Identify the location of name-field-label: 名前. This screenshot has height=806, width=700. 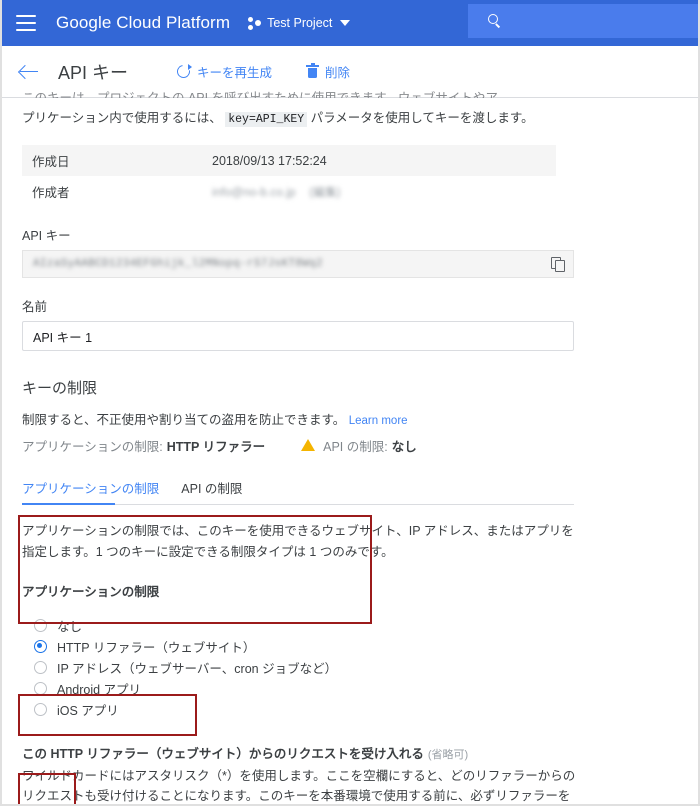
(35, 307).